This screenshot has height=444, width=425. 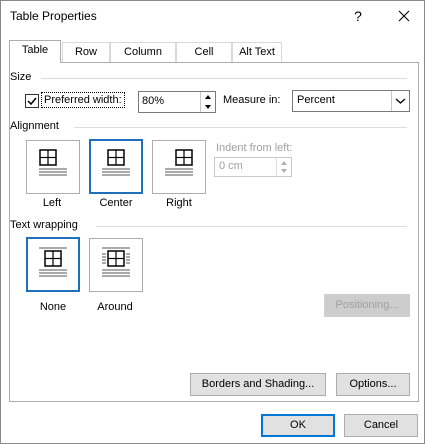 What do you see at coordinates (231, 166) in the screenshot?
I see `indent-from-left-value: 0 cm` at bounding box center [231, 166].